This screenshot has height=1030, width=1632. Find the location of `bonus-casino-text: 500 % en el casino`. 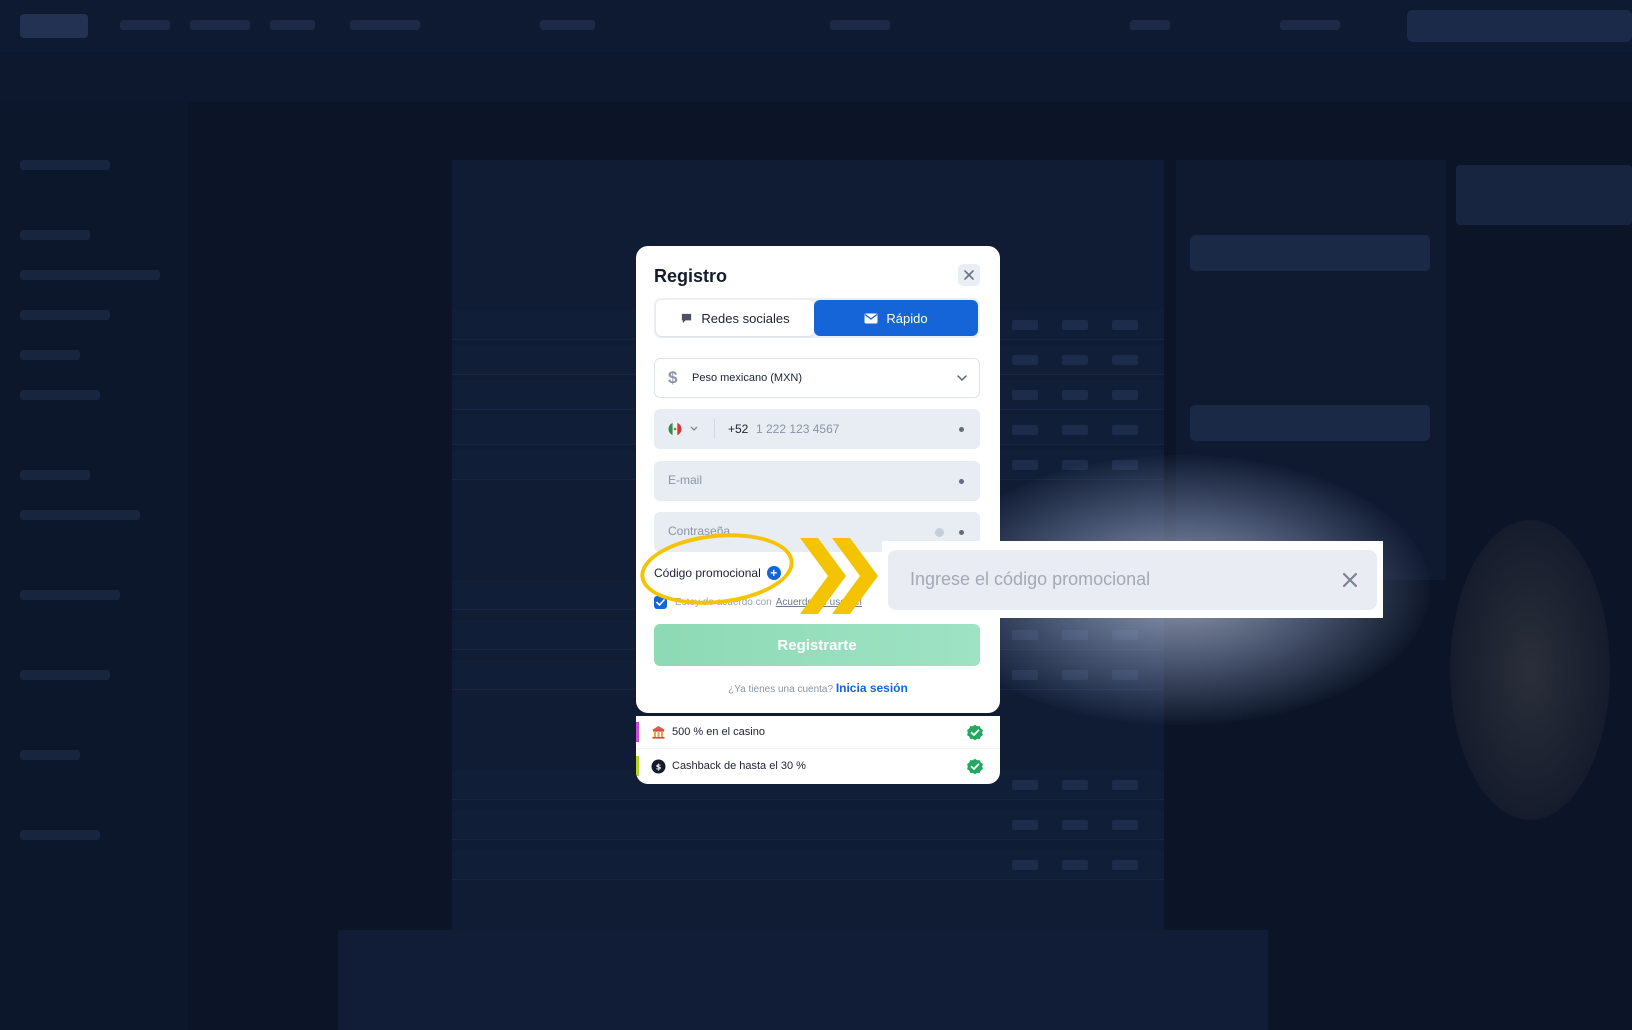

bonus-casino-text: 500 % en el casino is located at coordinates (718, 732).